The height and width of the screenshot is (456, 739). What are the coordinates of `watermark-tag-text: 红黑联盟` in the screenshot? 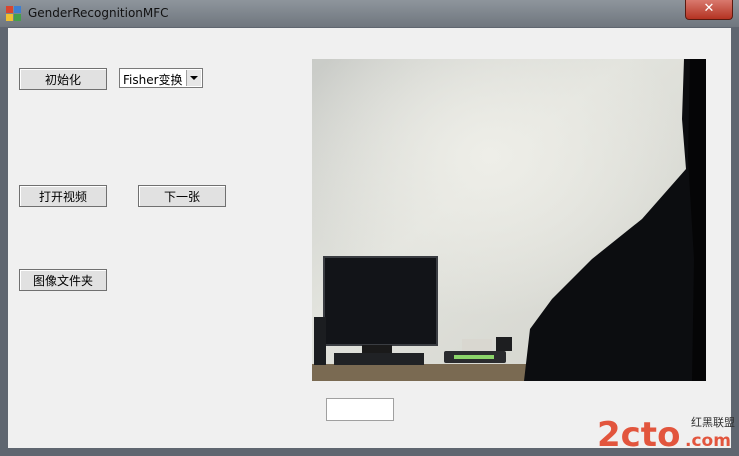 It's located at (713, 422).